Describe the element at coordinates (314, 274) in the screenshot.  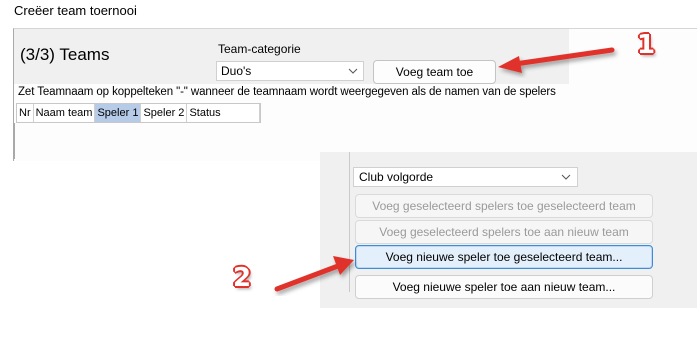
I see `arrow-2-icon` at that location.